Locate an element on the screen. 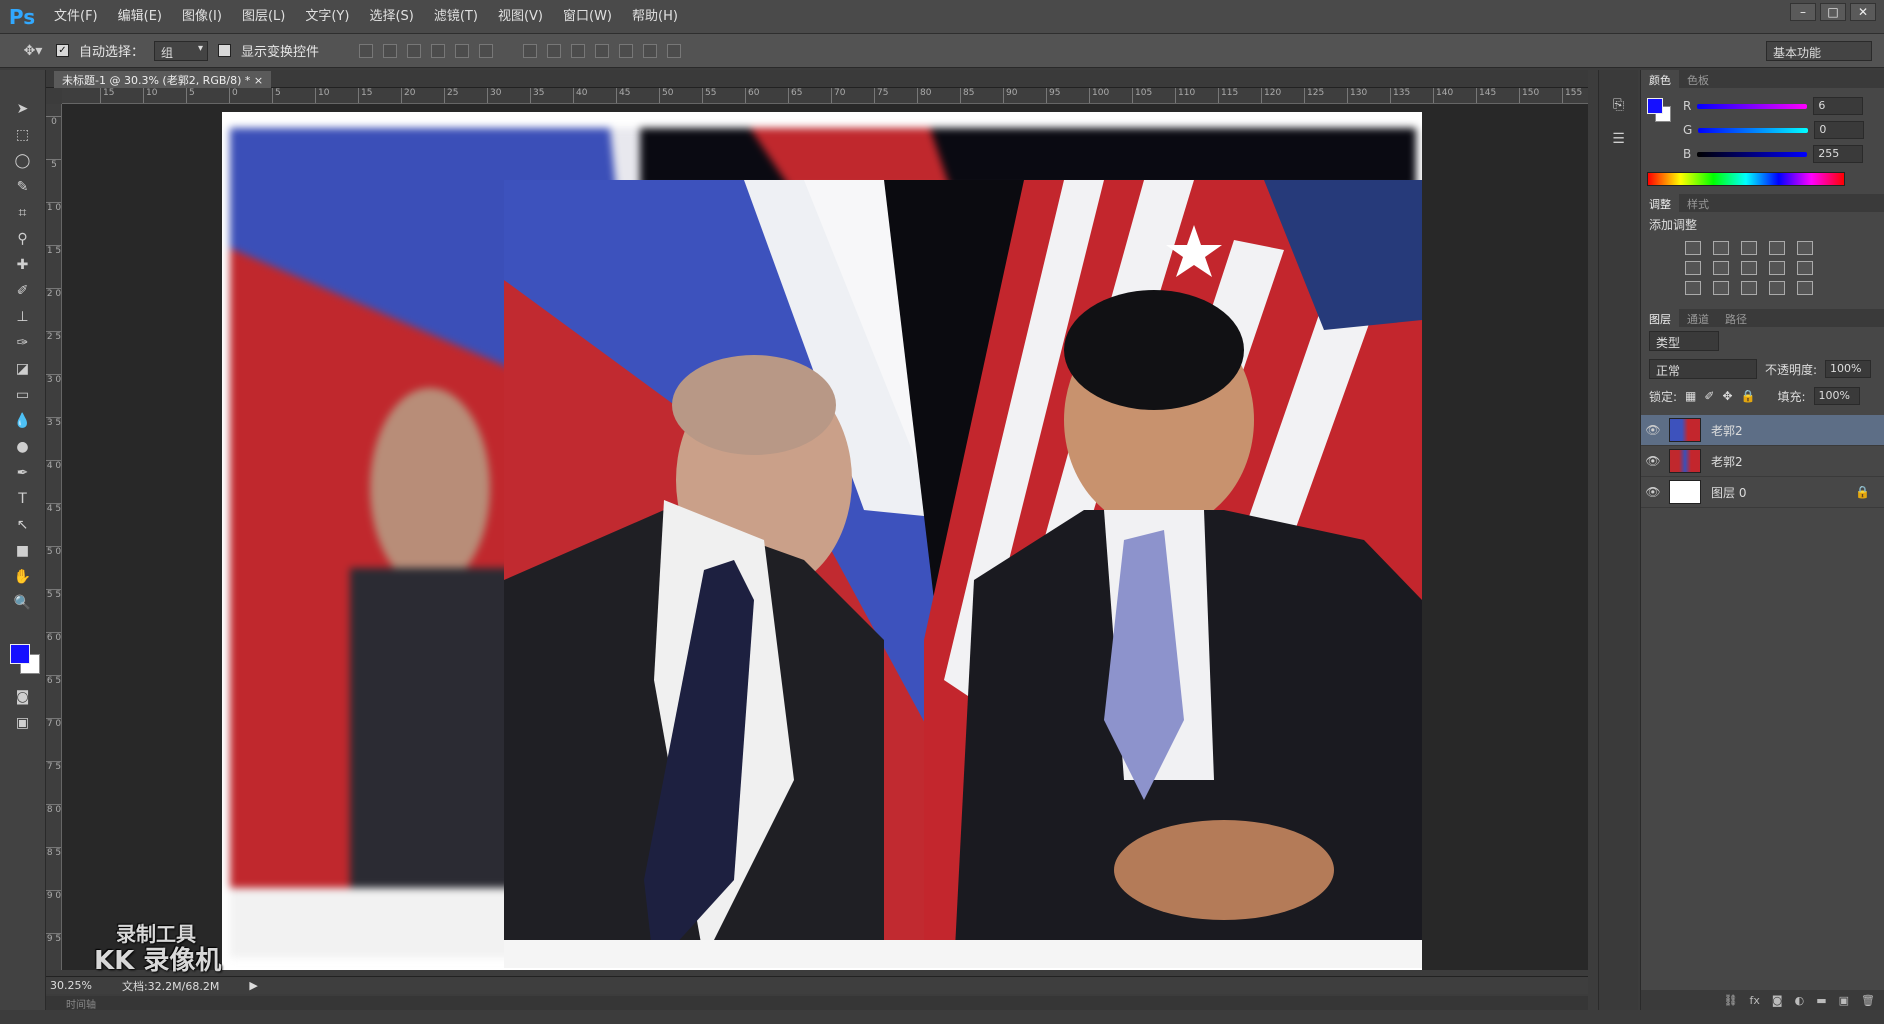 This screenshot has height=1024, width=1884. tab-layers: 图层 is located at coordinates (1660, 318).